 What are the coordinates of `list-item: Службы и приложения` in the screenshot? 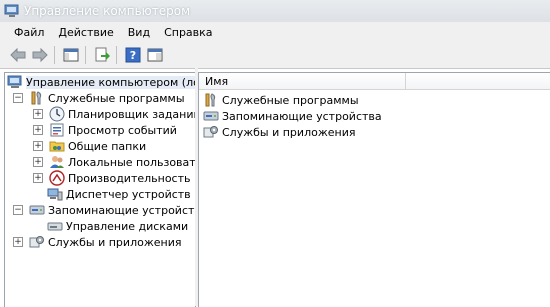 It's located at (279, 132).